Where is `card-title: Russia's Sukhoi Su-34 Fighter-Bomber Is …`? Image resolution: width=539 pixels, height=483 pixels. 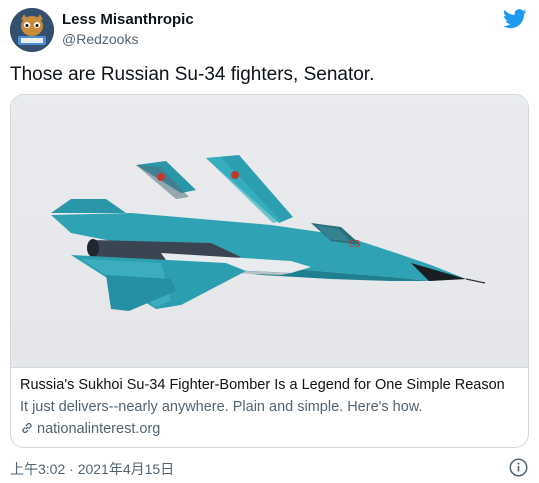 card-title: Russia's Sukhoi Su-34 Fighter-Bomber Is … is located at coordinates (262, 385).